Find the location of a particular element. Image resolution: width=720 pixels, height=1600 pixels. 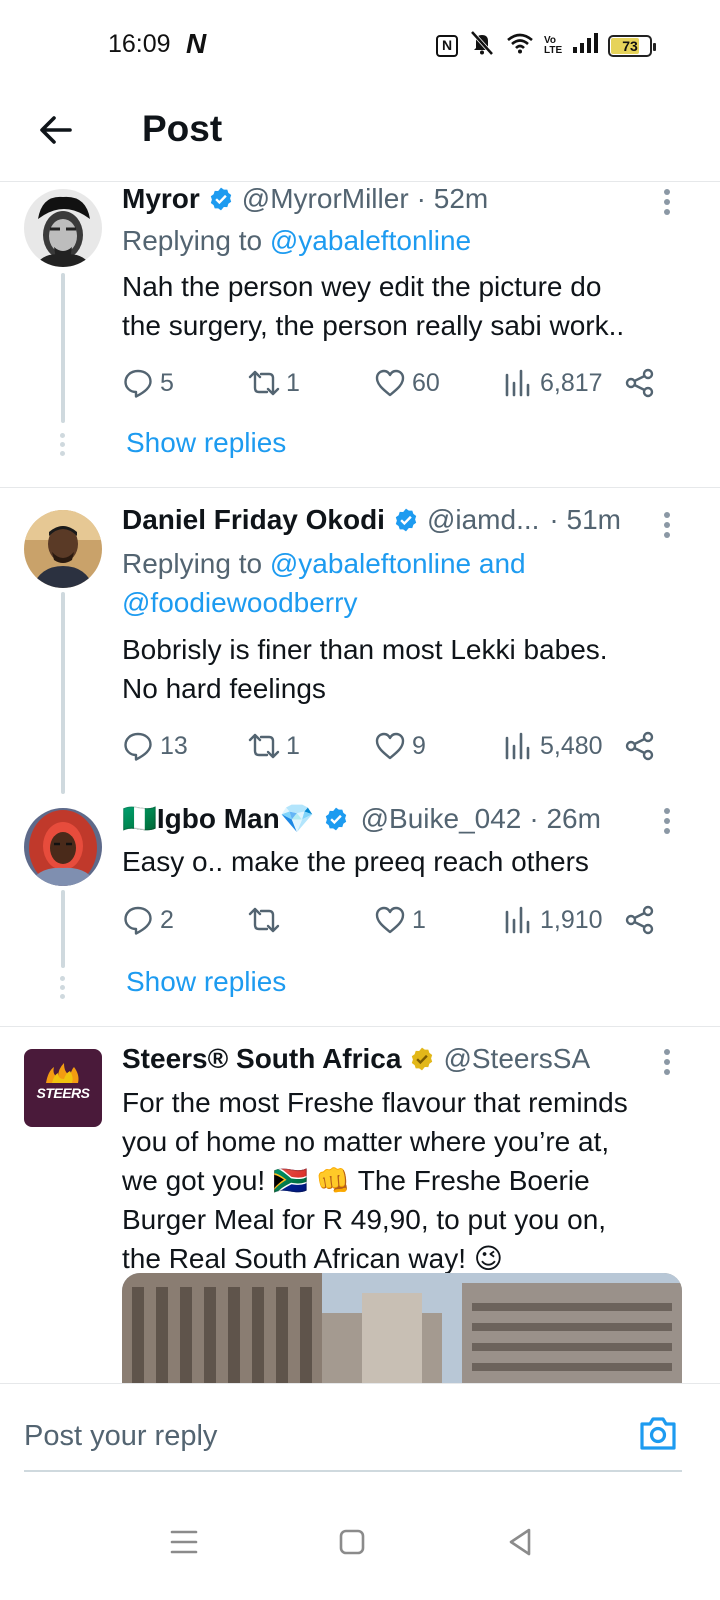

gold-verified-badge-icon is located at coordinates (422, 1059).